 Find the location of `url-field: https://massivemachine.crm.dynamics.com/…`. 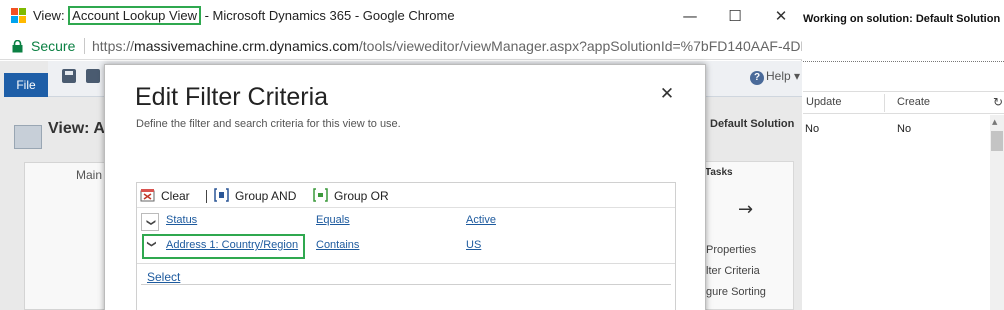

url-field: https://massivemachine.crm.dynamics.com/… is located at coordinates (447, 46).